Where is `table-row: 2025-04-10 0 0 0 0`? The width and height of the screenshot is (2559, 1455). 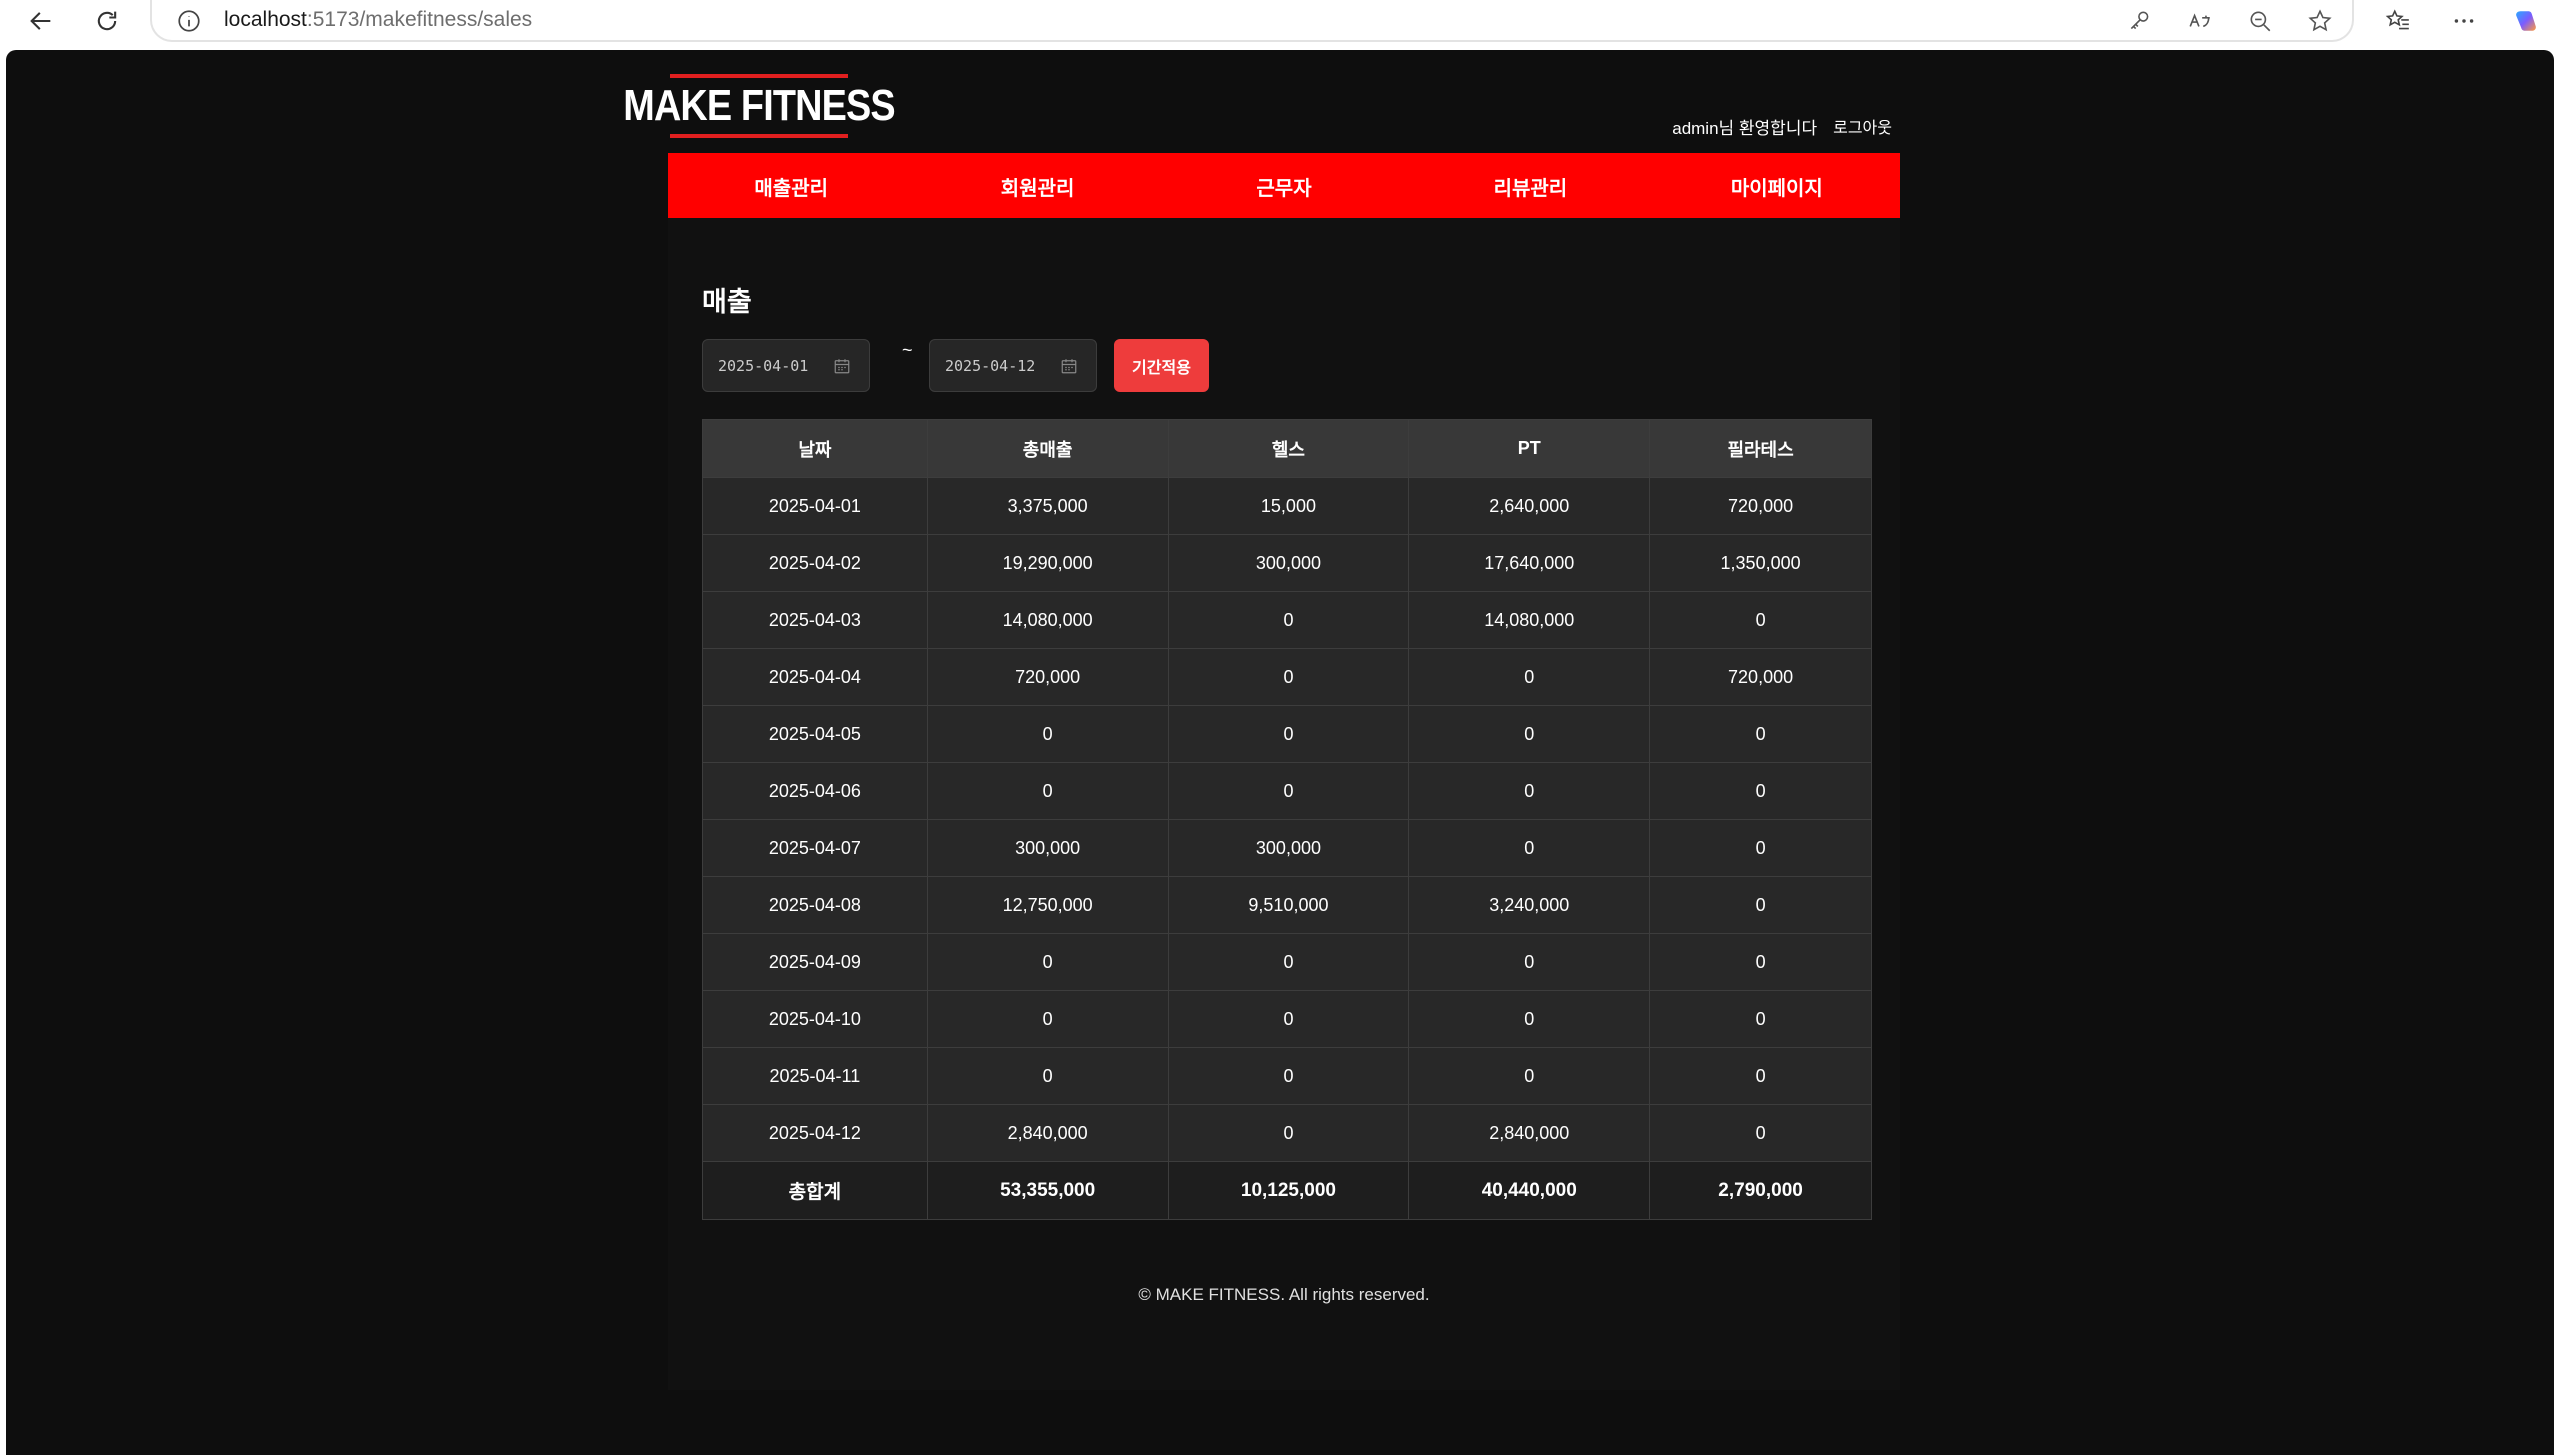 table-row: 2025-04-10 0 0 0 0 is located at coordinates (1287, 1019).